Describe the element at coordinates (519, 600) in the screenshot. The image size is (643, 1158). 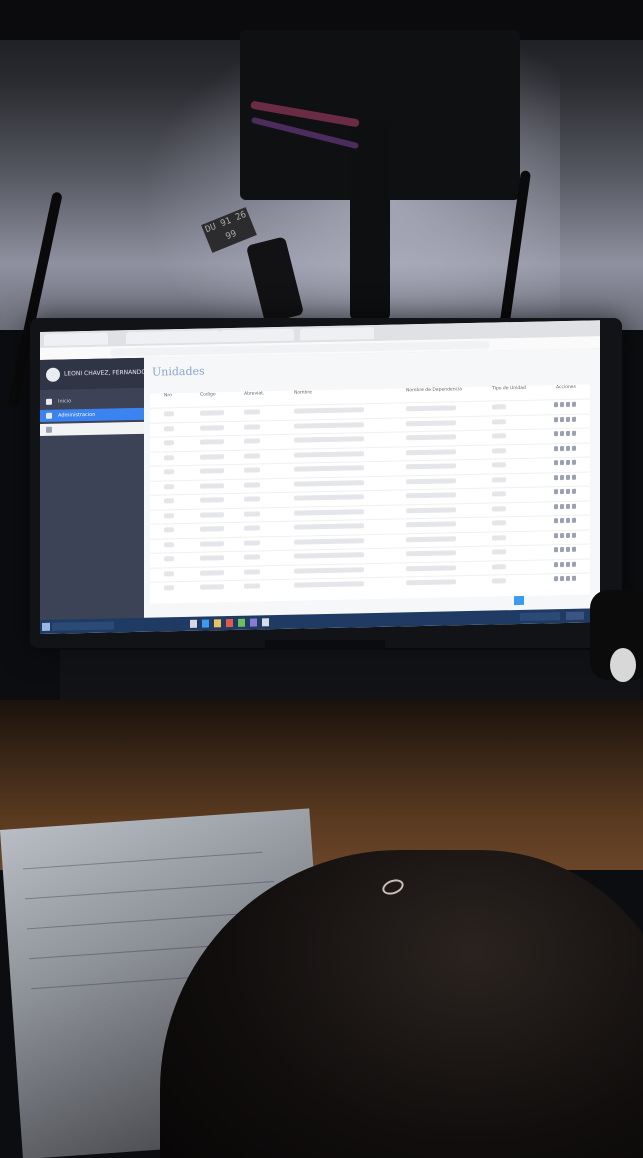
I see `pagination-button` at that location.